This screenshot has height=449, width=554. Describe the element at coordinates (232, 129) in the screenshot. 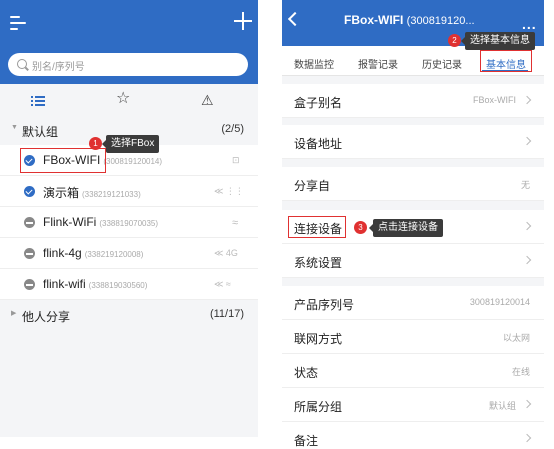

I see `group-count: (2/5)` at that location.